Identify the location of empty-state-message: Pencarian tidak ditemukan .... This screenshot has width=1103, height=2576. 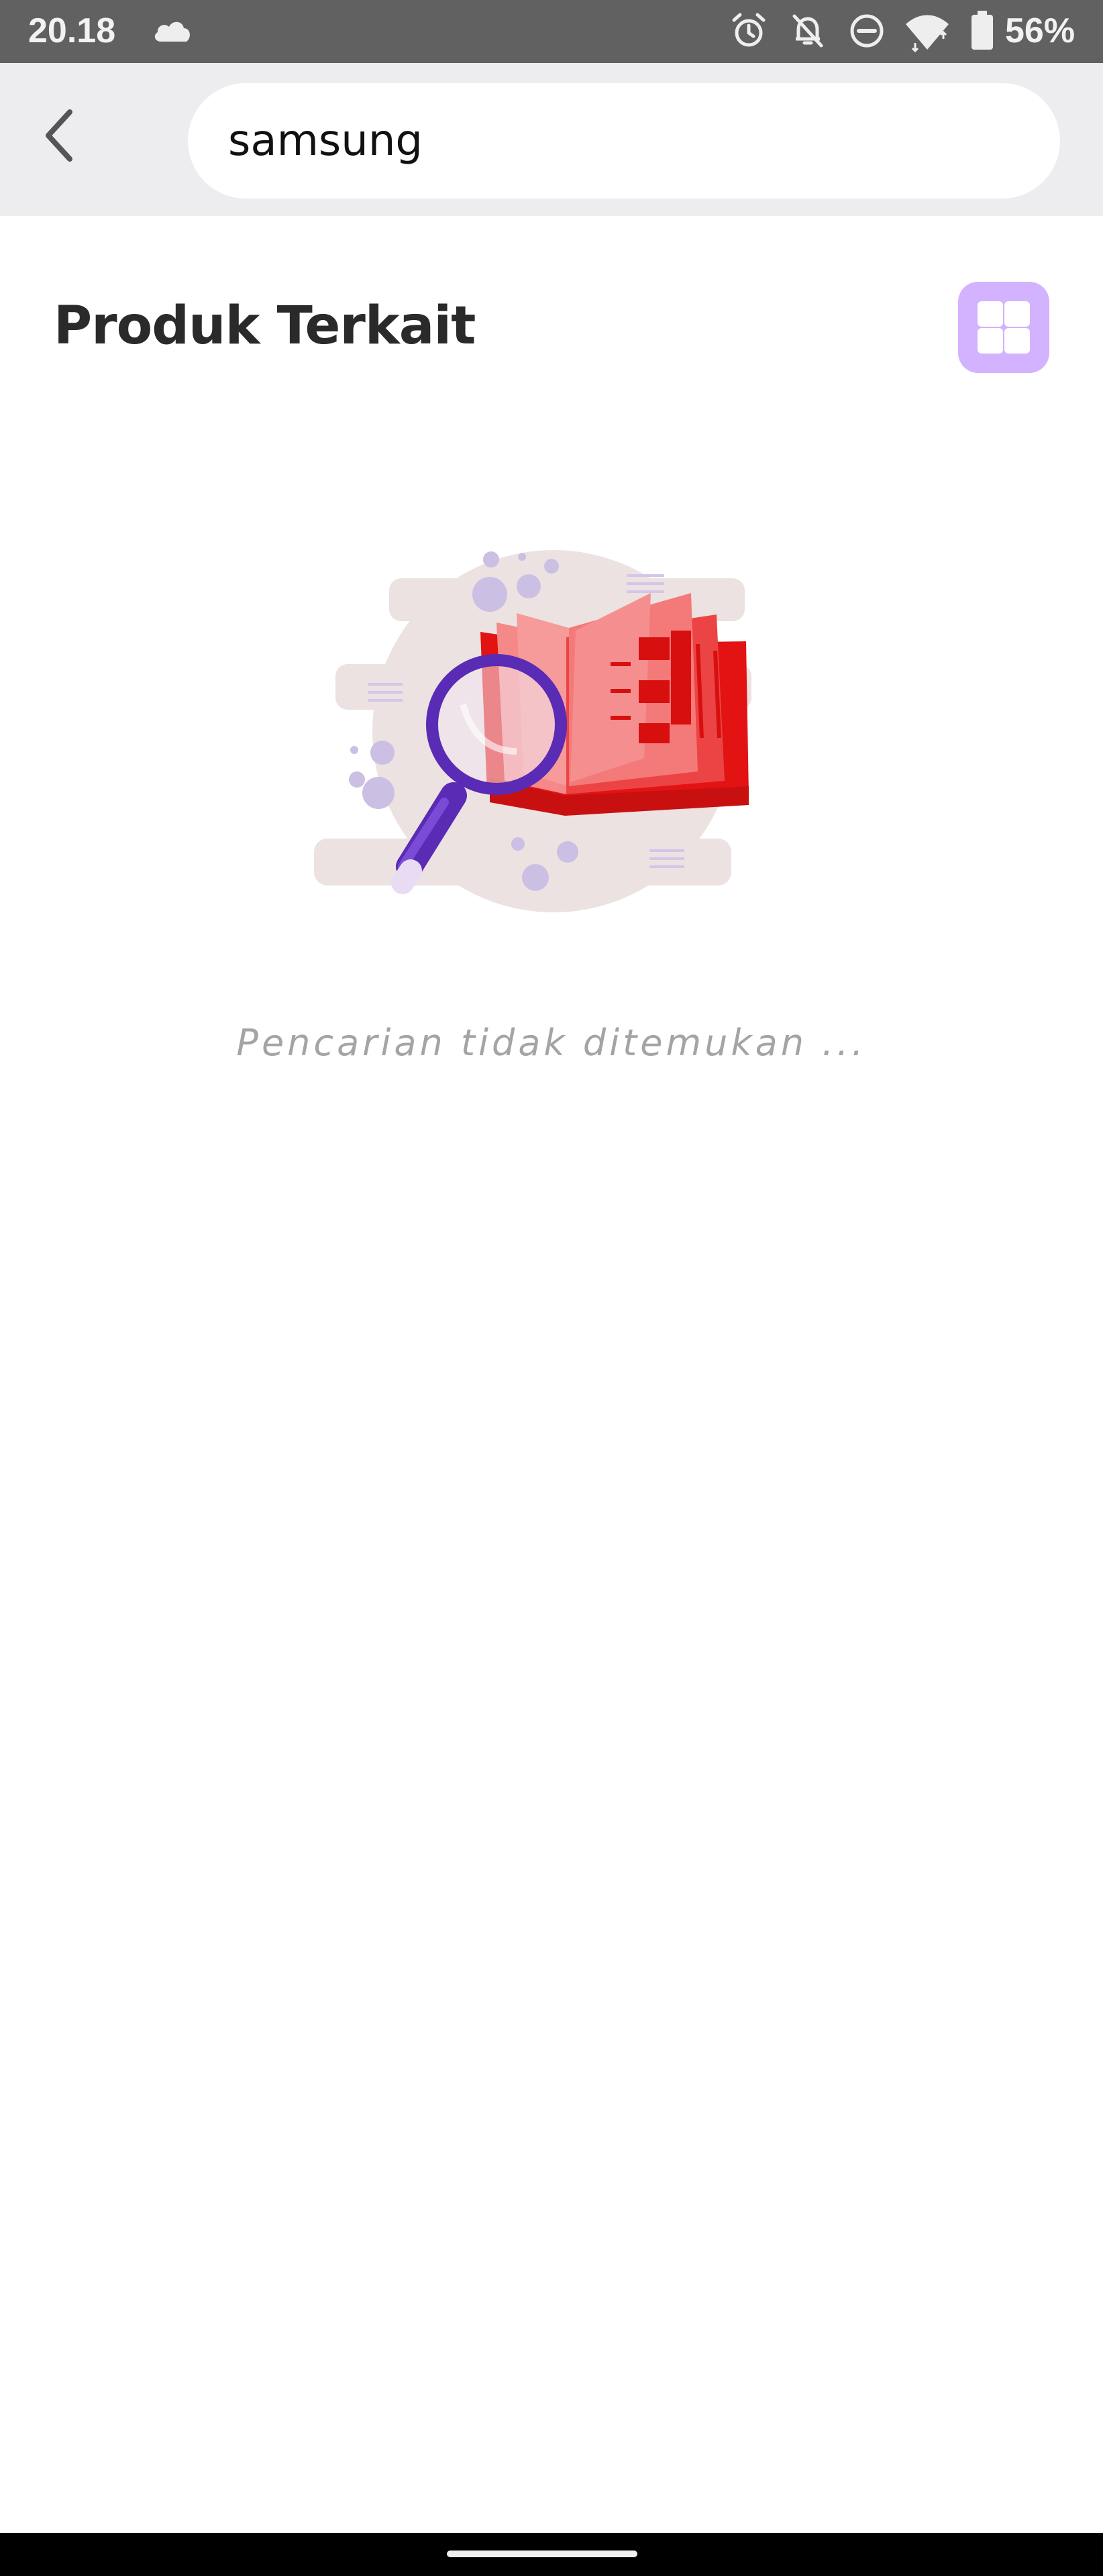
(551, 1043).